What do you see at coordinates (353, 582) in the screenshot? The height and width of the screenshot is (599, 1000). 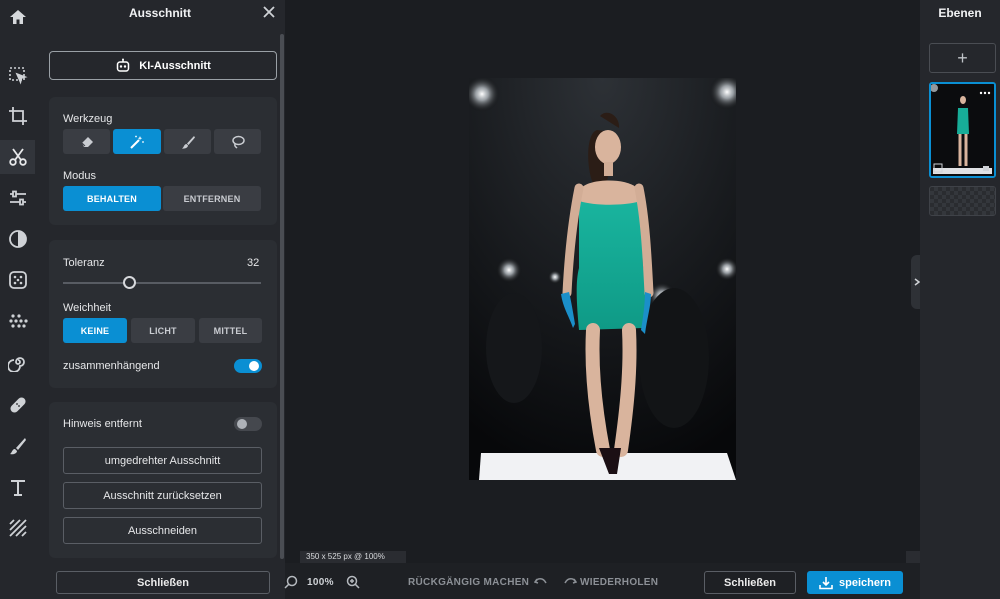 I see `zoom-in-icon` at bounding box center [353, 582].